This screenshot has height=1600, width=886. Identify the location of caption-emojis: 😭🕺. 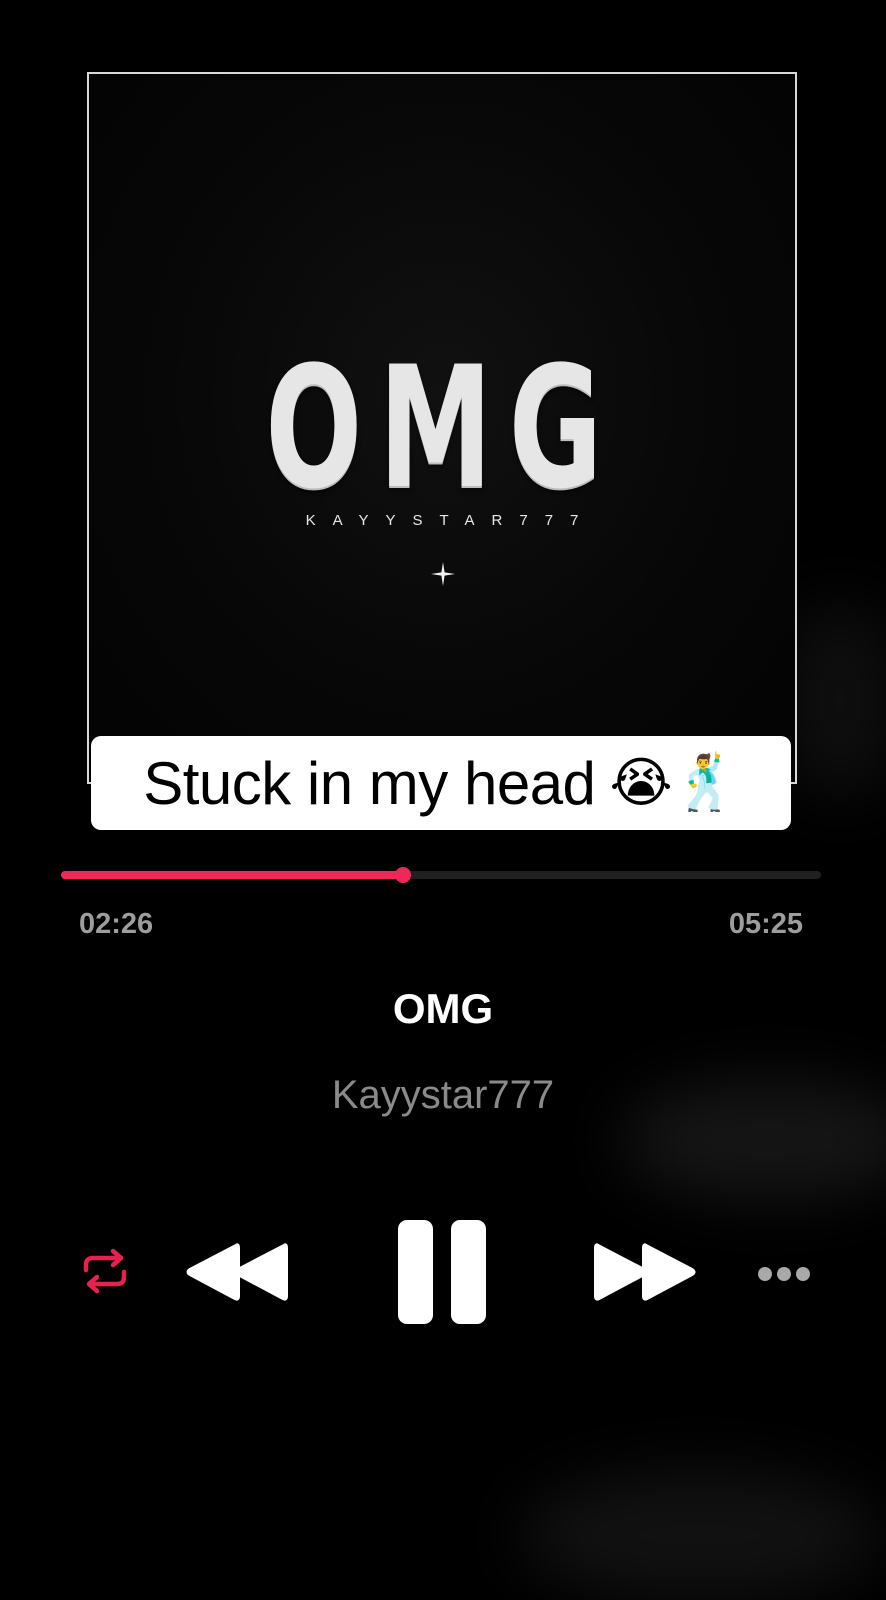
(674, 782).